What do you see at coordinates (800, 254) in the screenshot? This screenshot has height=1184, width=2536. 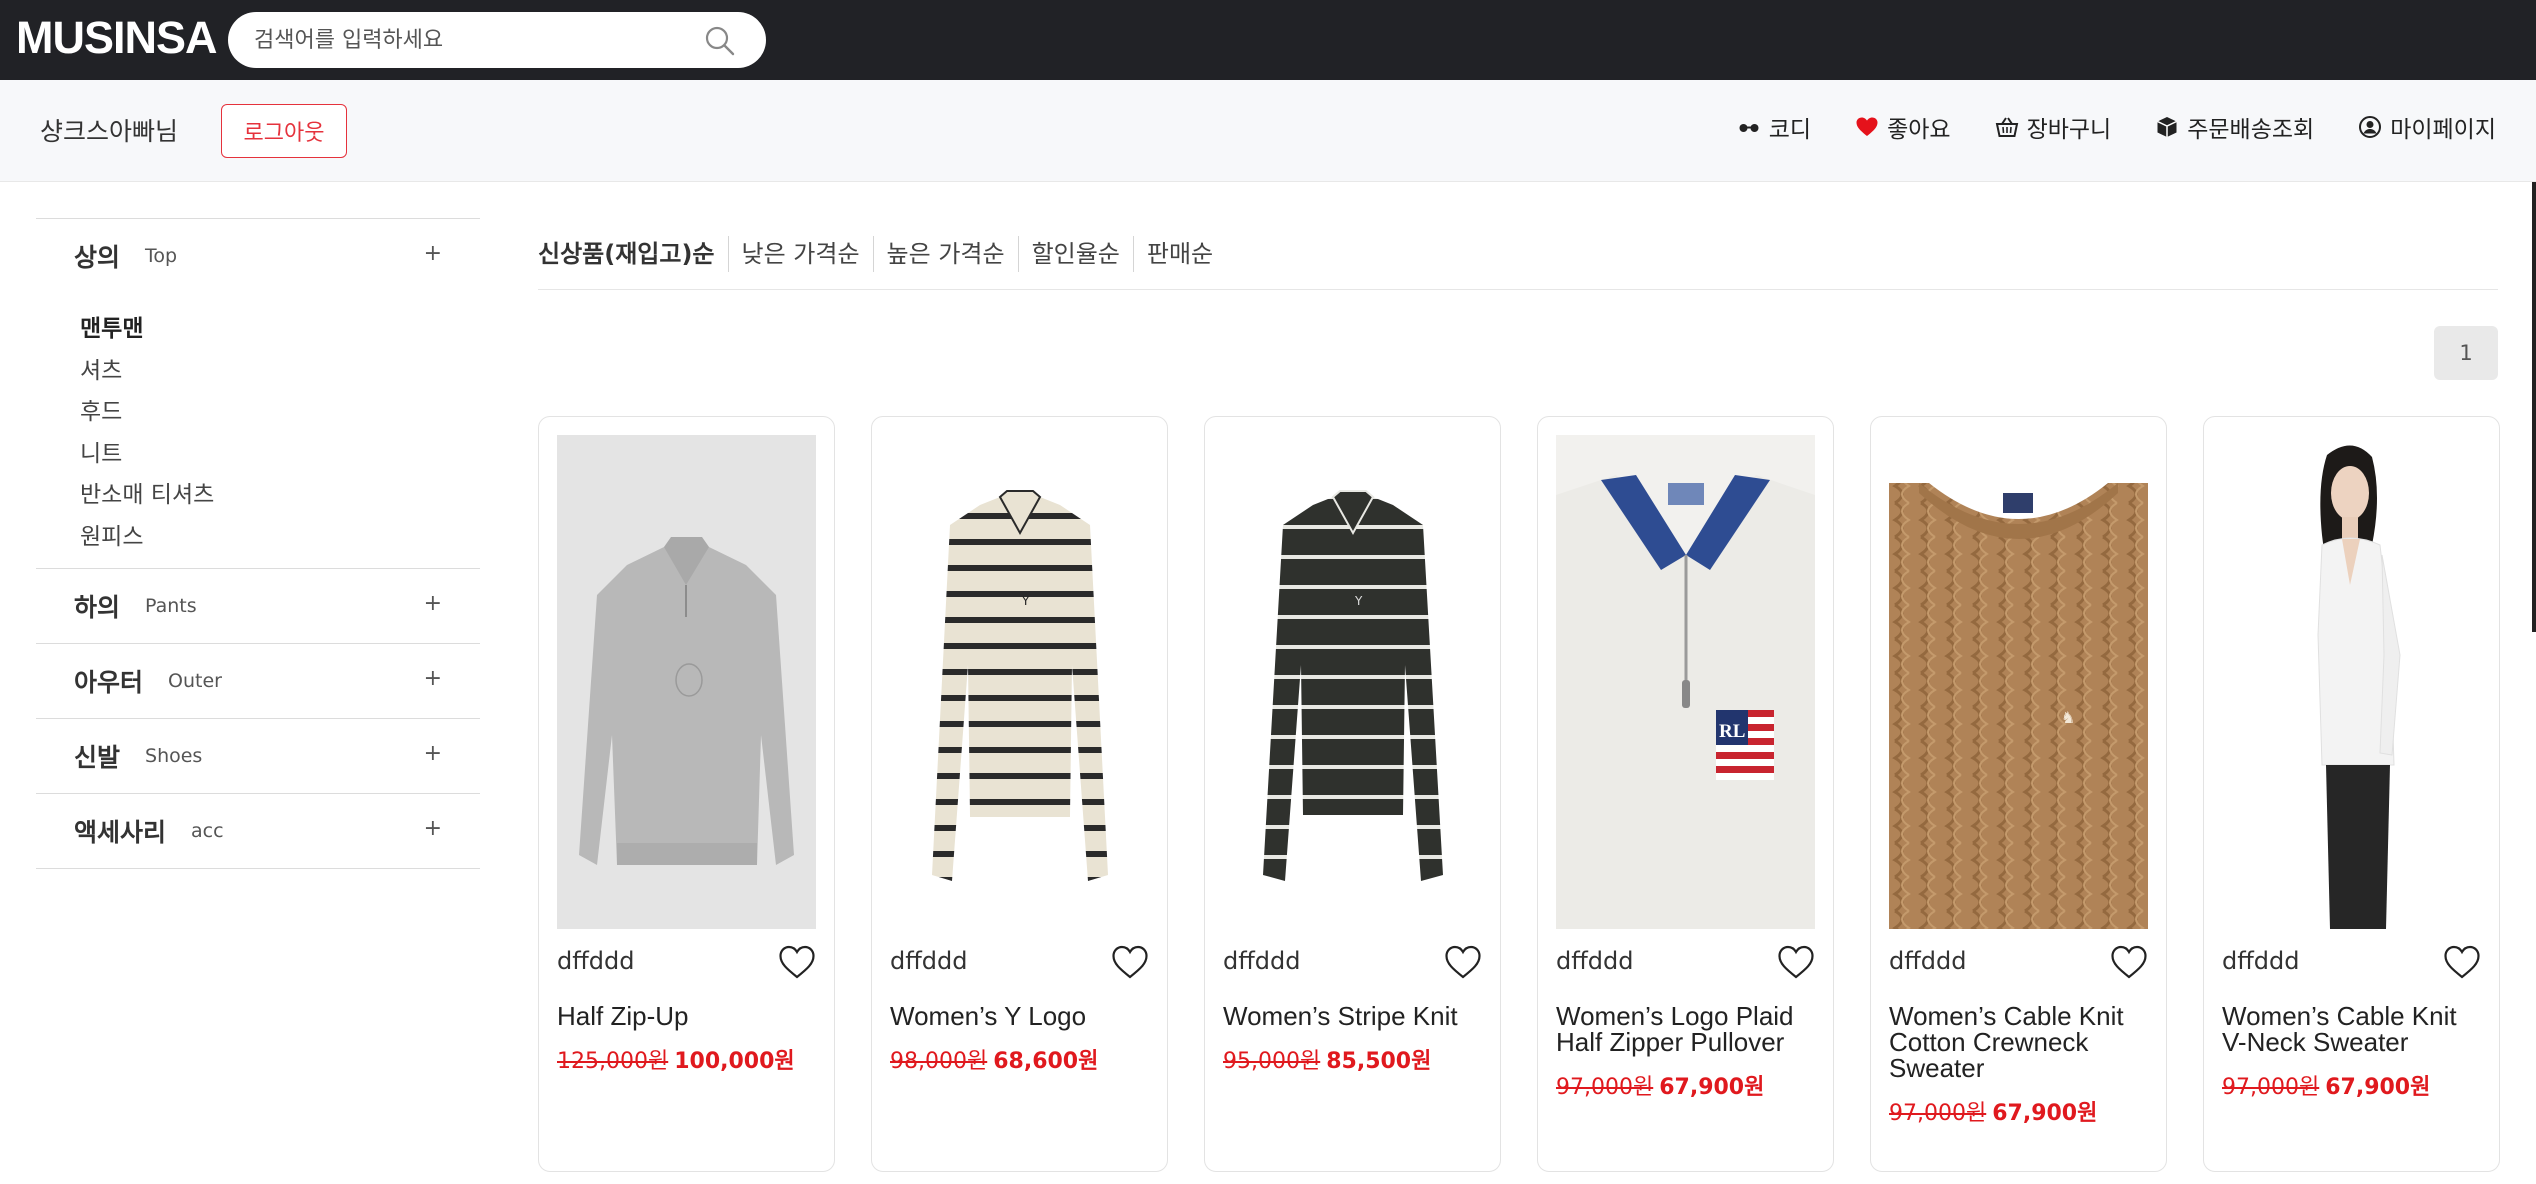 I see `sort-low-price: 낮은 가격순` at bounding box center [800, 254].